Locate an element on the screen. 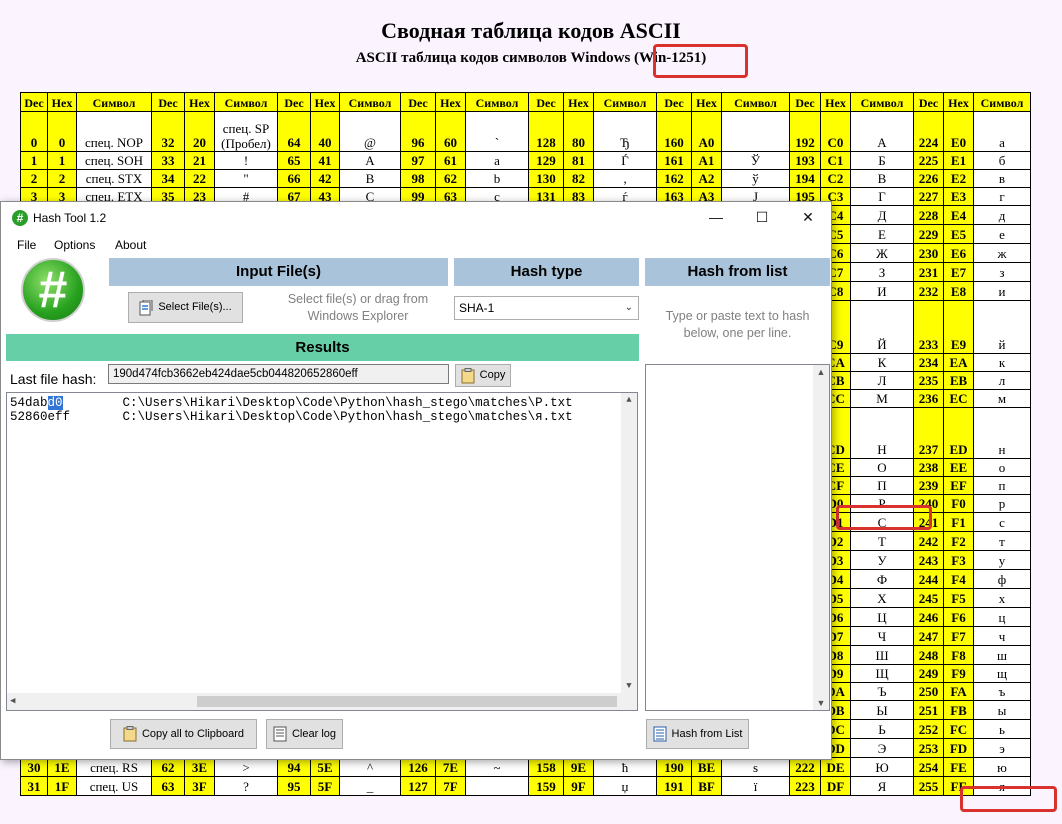  hash-list-textarea: ▲ ▼ is located at coordinates (737, 537).